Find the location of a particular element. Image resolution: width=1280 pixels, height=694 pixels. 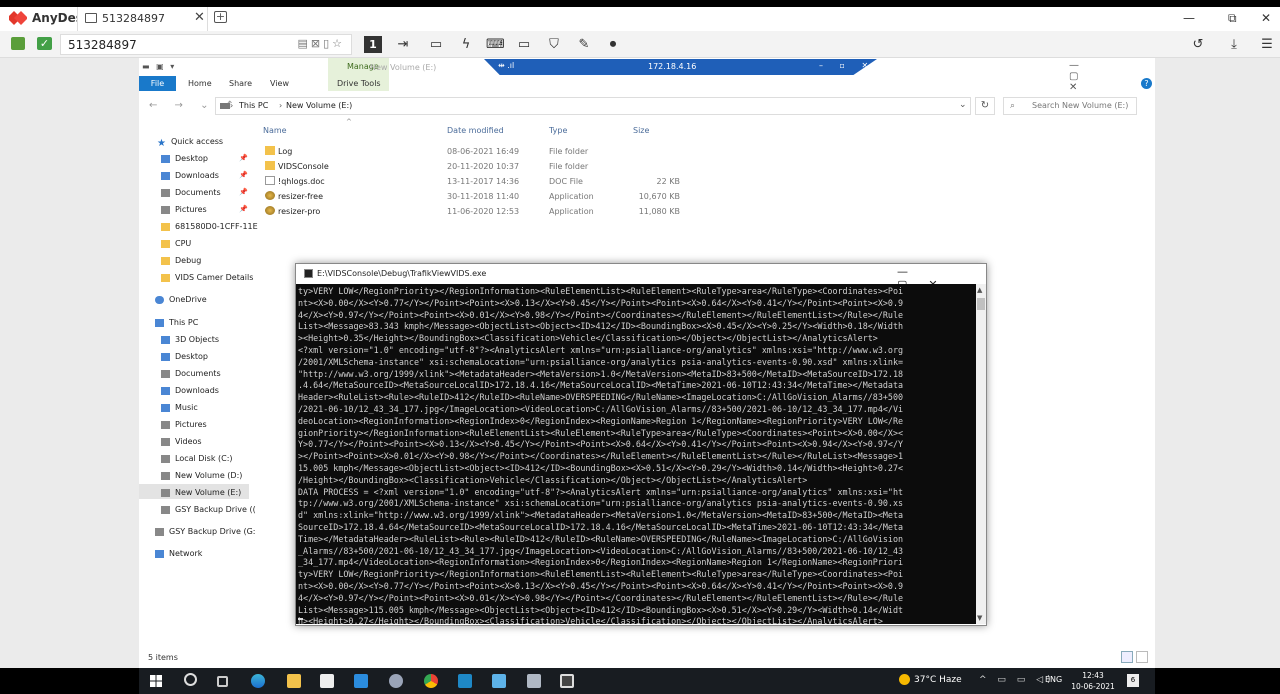

view-toggle is located at coordinates (1136, 657).